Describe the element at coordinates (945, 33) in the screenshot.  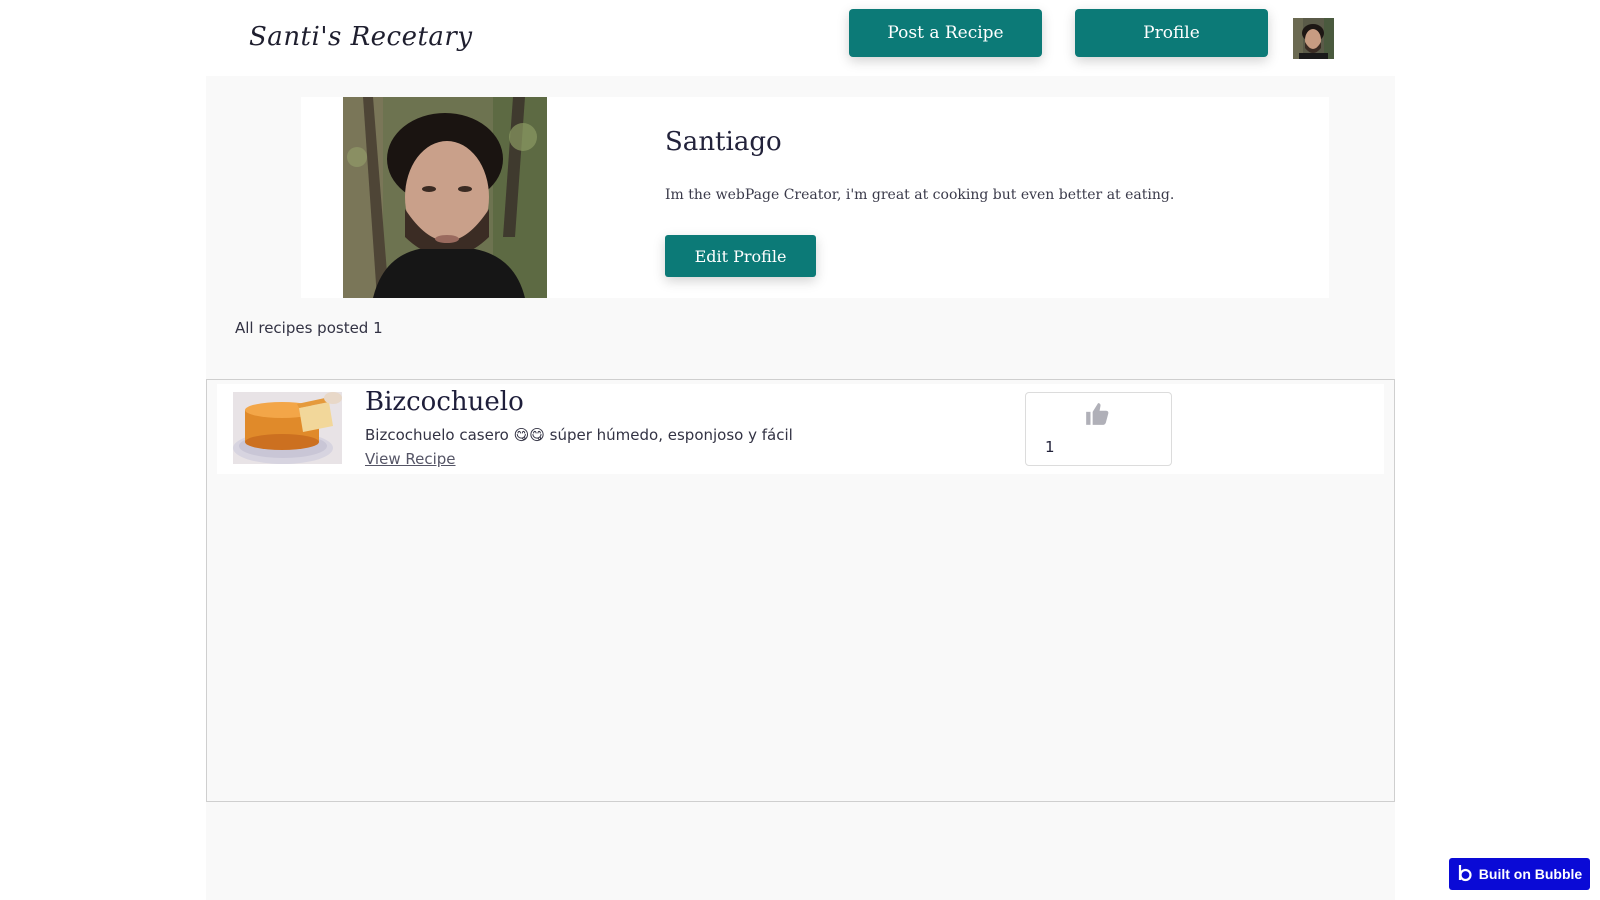
I see `post-recipe-button: Post a Recipe` at that location.